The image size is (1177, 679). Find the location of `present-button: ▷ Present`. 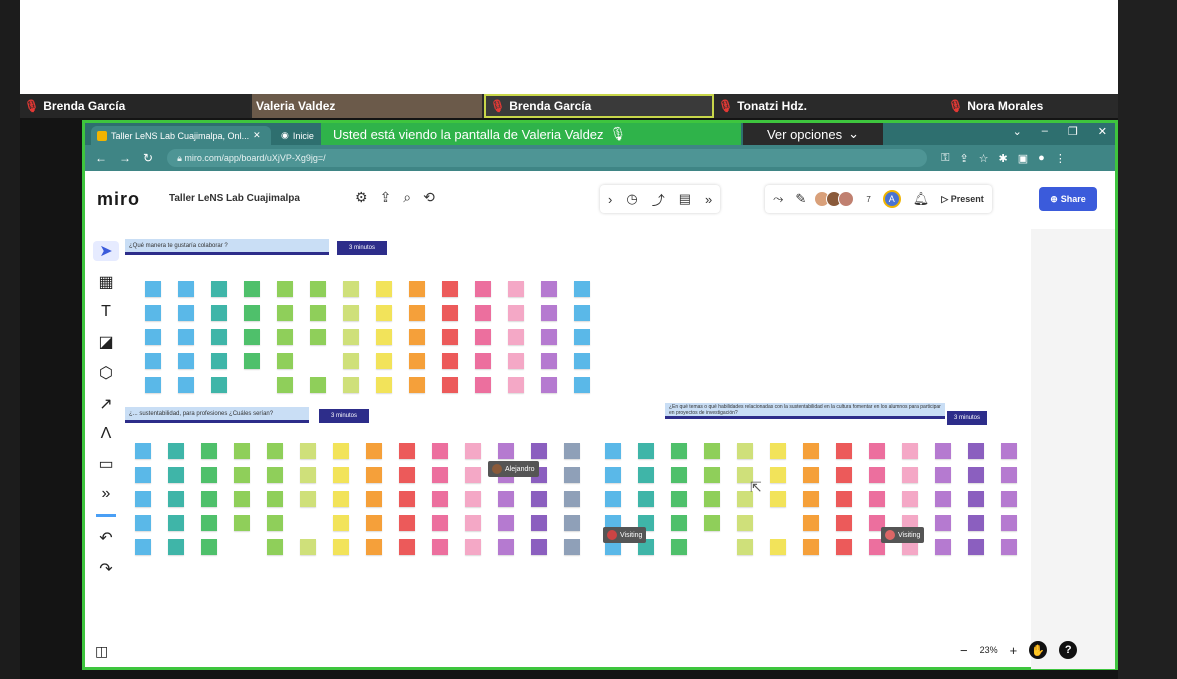

present-button: ▷ Present is located at coordinates (962, 199).